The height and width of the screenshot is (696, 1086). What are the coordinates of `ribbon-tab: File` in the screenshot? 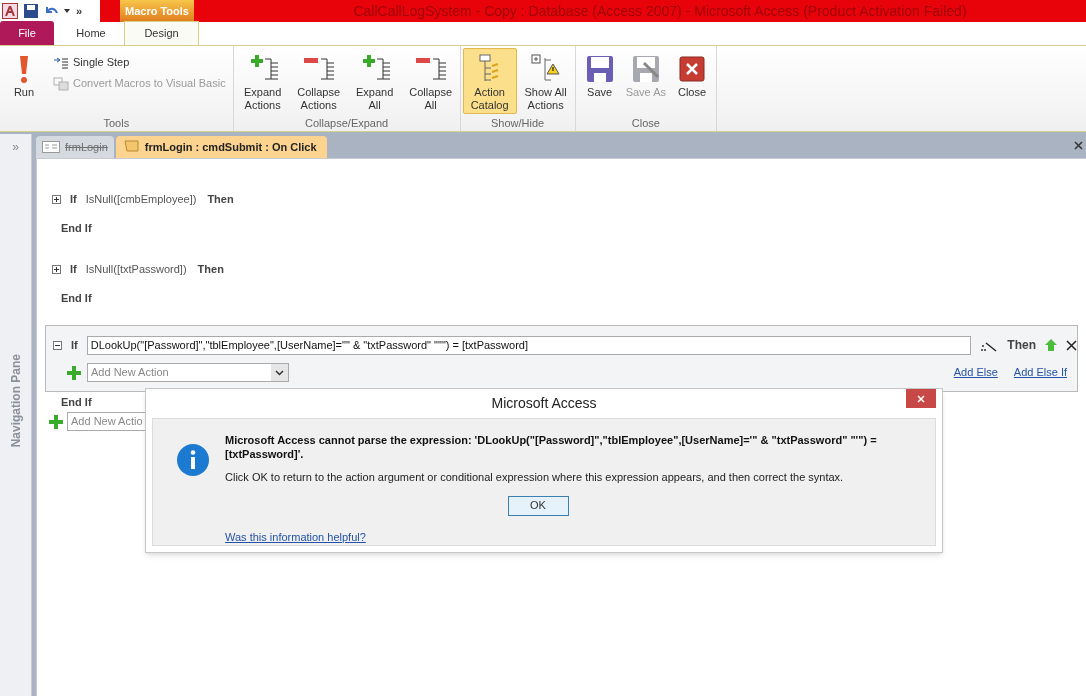 It's located at (27, 33).